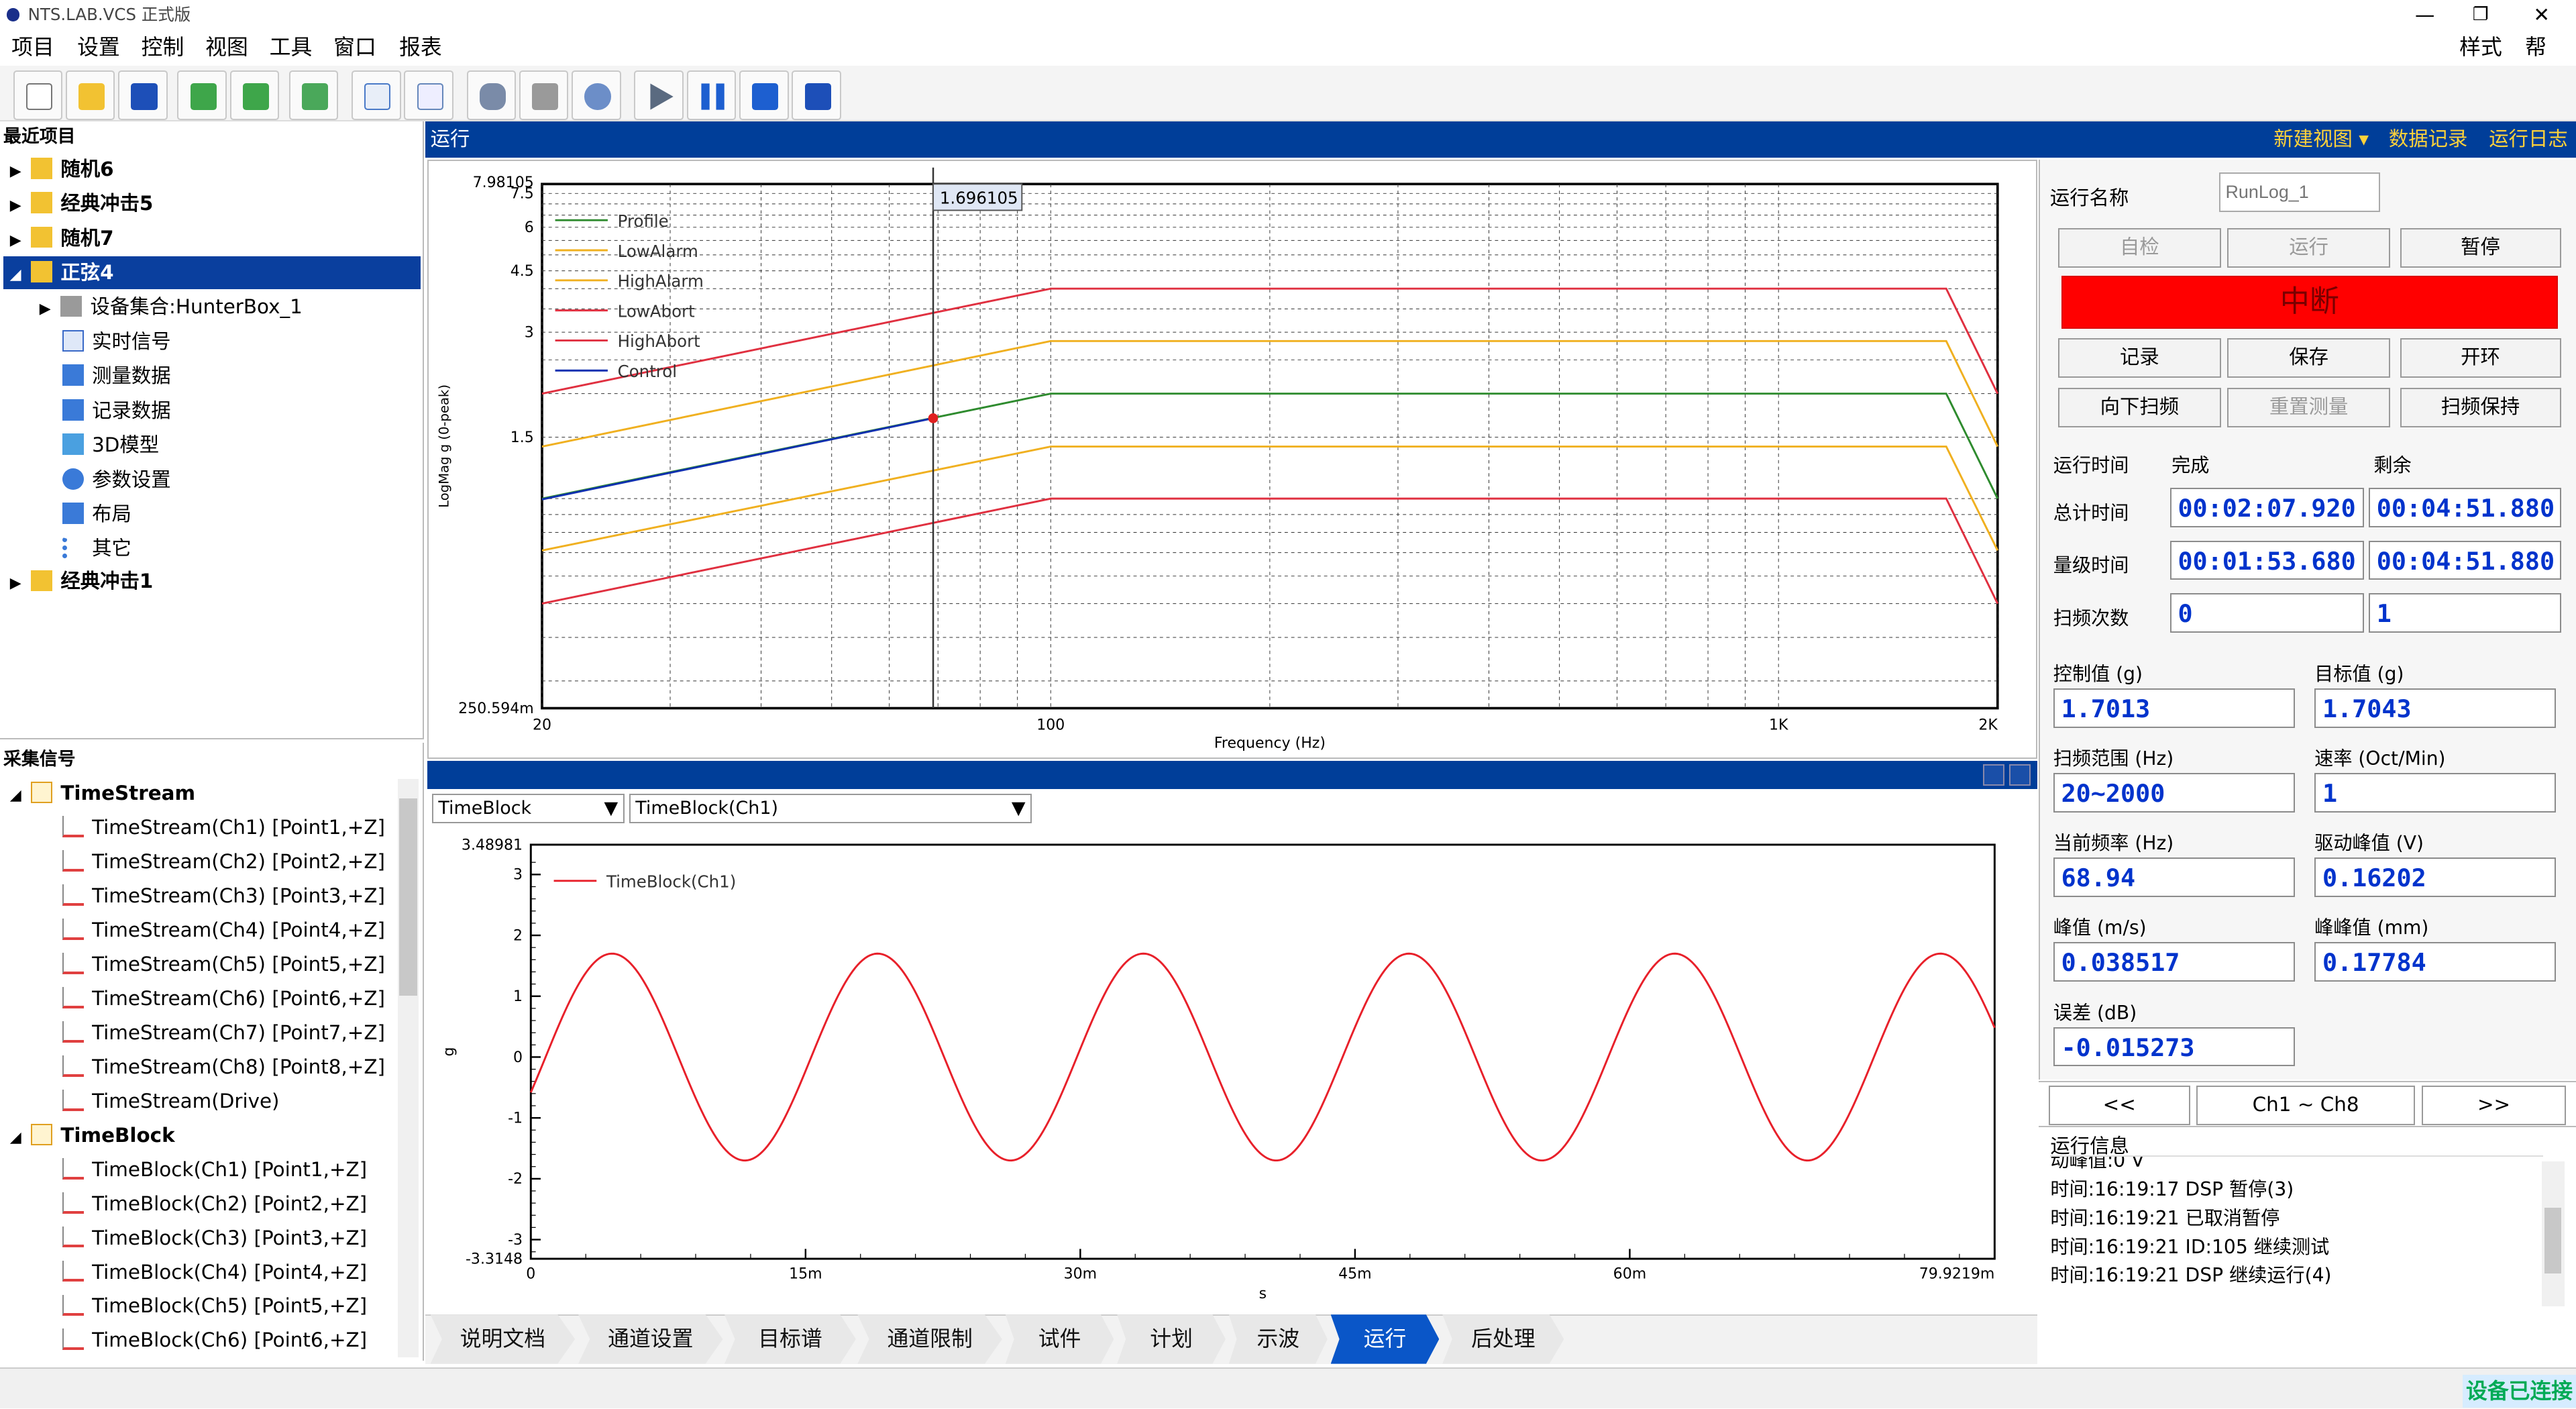 The height and width of the screenshot is (1409, 2576). Describe the element at coordinates (223, 827) in the screenshot. I see `signal-item: TimeStream(Ch1) [Point1,+Z]` at that location.